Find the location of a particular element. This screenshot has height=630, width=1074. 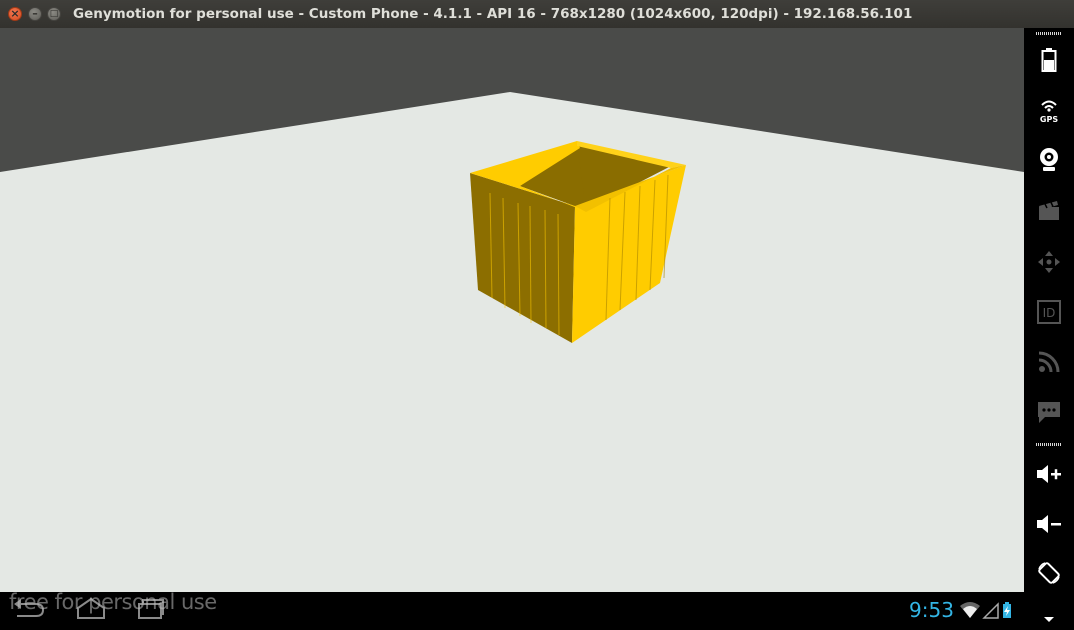

webcam-icon is located at coordinates (1049, 159).